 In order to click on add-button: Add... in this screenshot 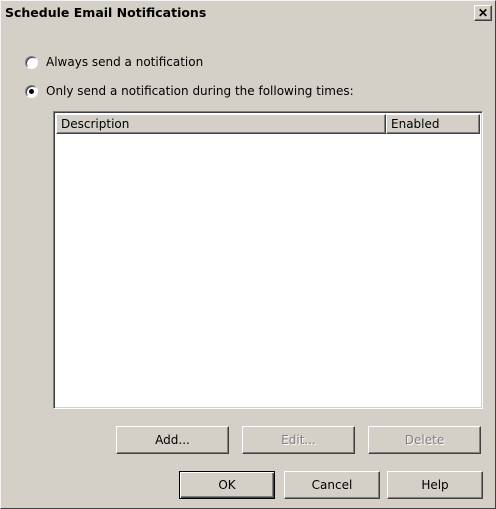, I will do `click(172, 440)`.